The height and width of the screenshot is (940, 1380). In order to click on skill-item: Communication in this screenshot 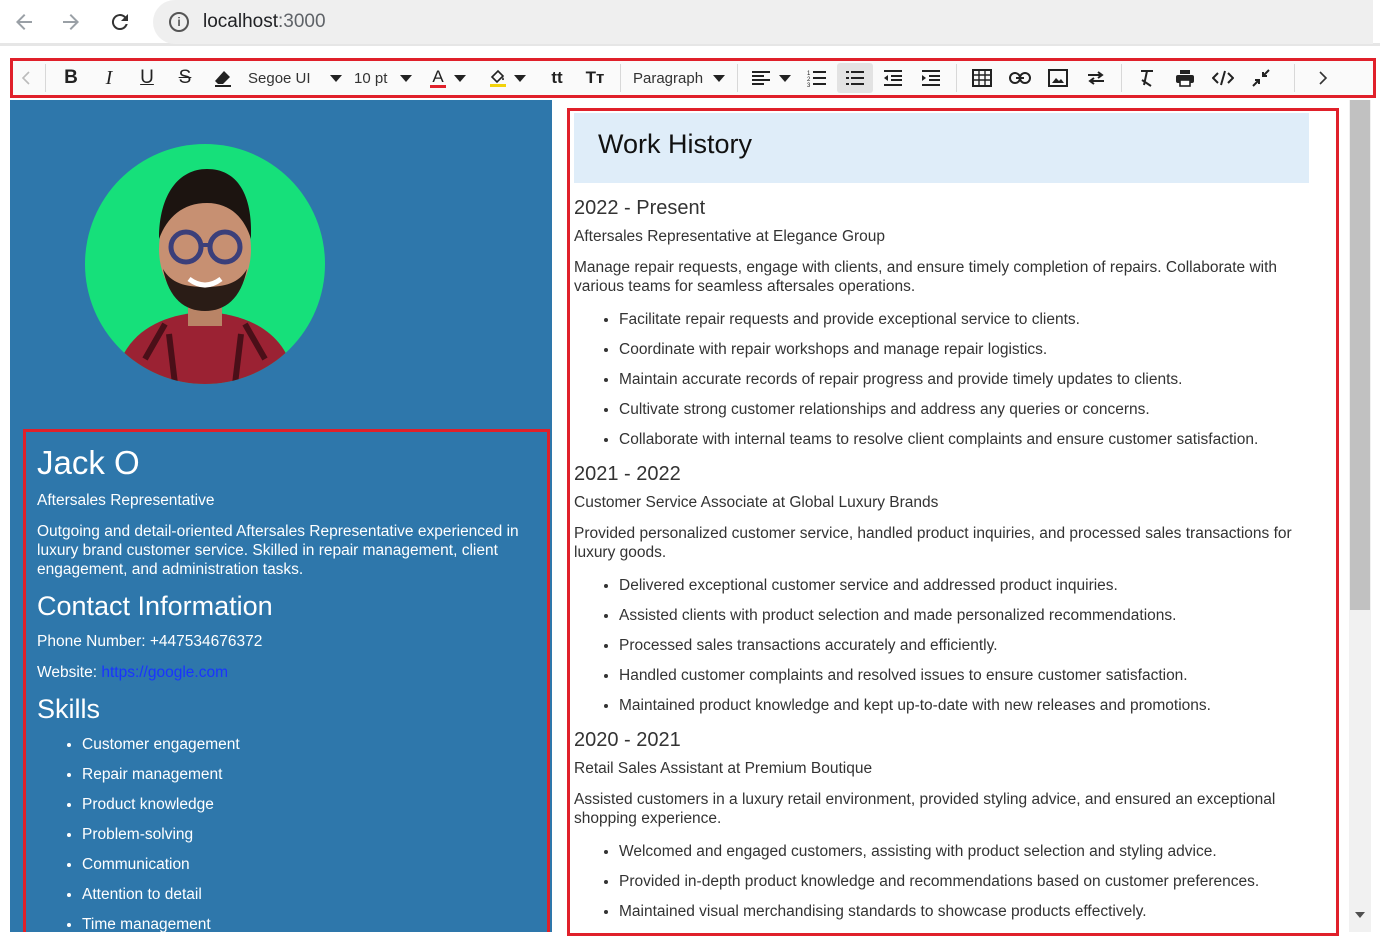, I will do `click(309, 864)`.